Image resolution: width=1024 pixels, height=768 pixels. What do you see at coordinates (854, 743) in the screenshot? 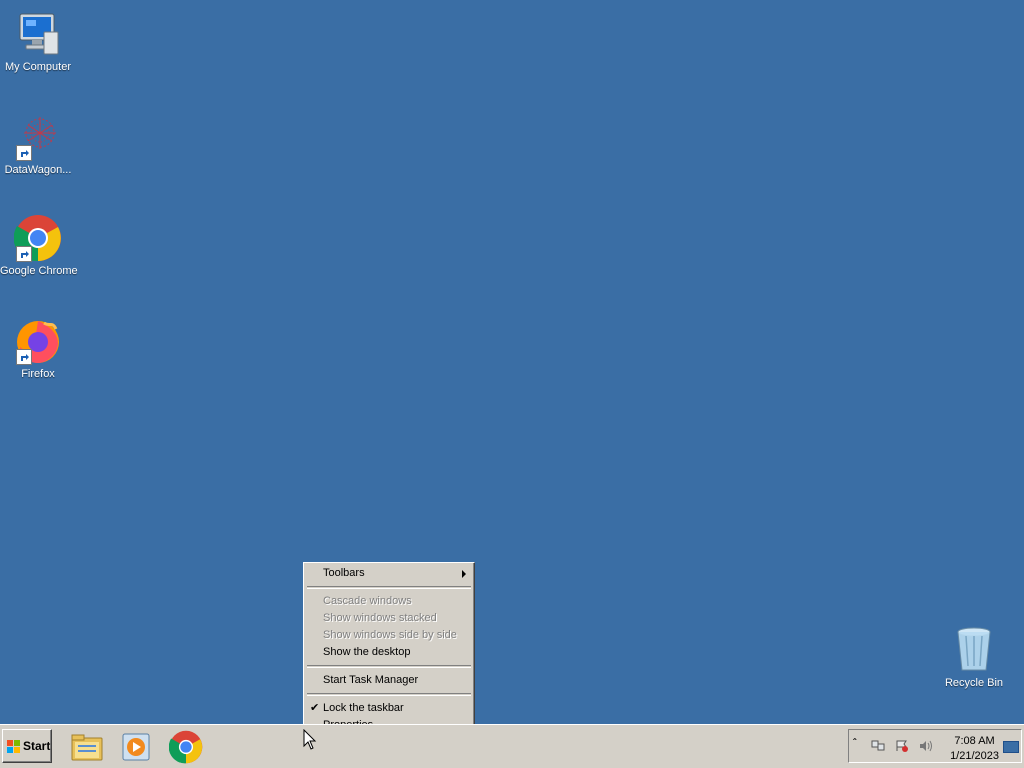
I see `show-hidden-icons-icon: ˆ` at bounding box center [854, 743].